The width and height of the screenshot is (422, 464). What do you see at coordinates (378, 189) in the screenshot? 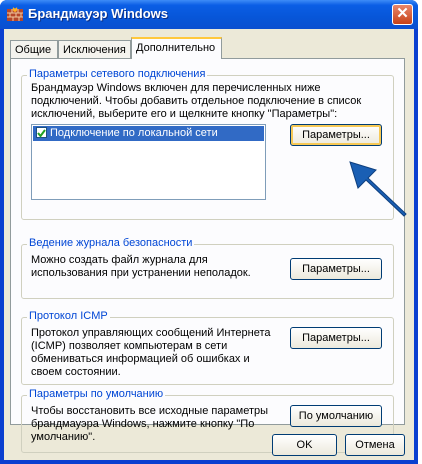
I see `pointer-arrow-icon` at bounding box center [378, 189].